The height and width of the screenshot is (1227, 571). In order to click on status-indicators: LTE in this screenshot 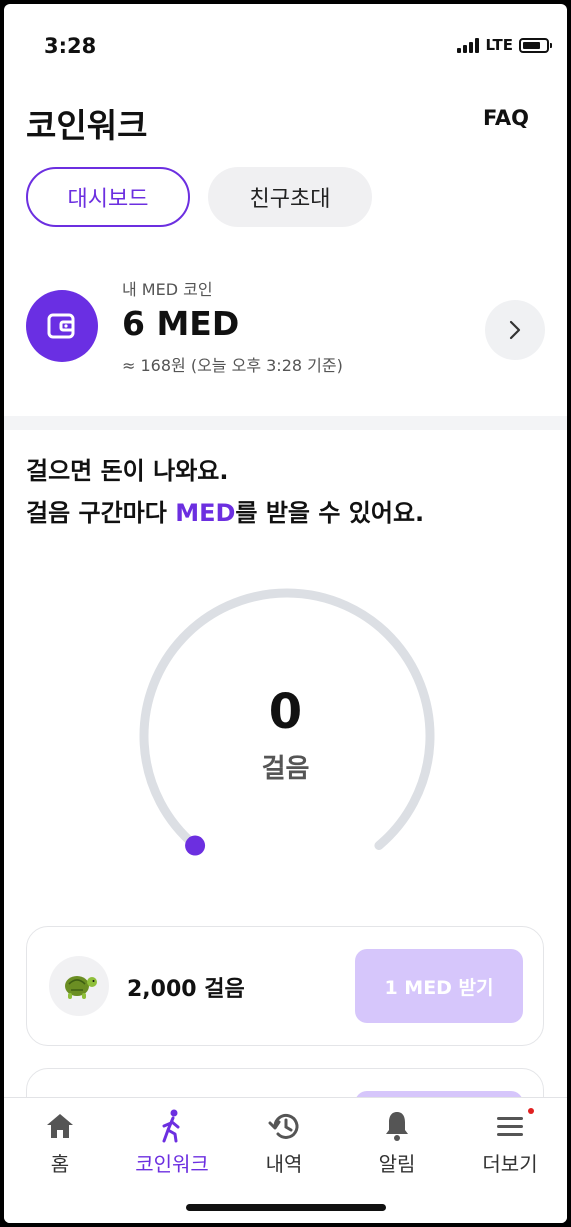, I will do `click(504, 45)`.